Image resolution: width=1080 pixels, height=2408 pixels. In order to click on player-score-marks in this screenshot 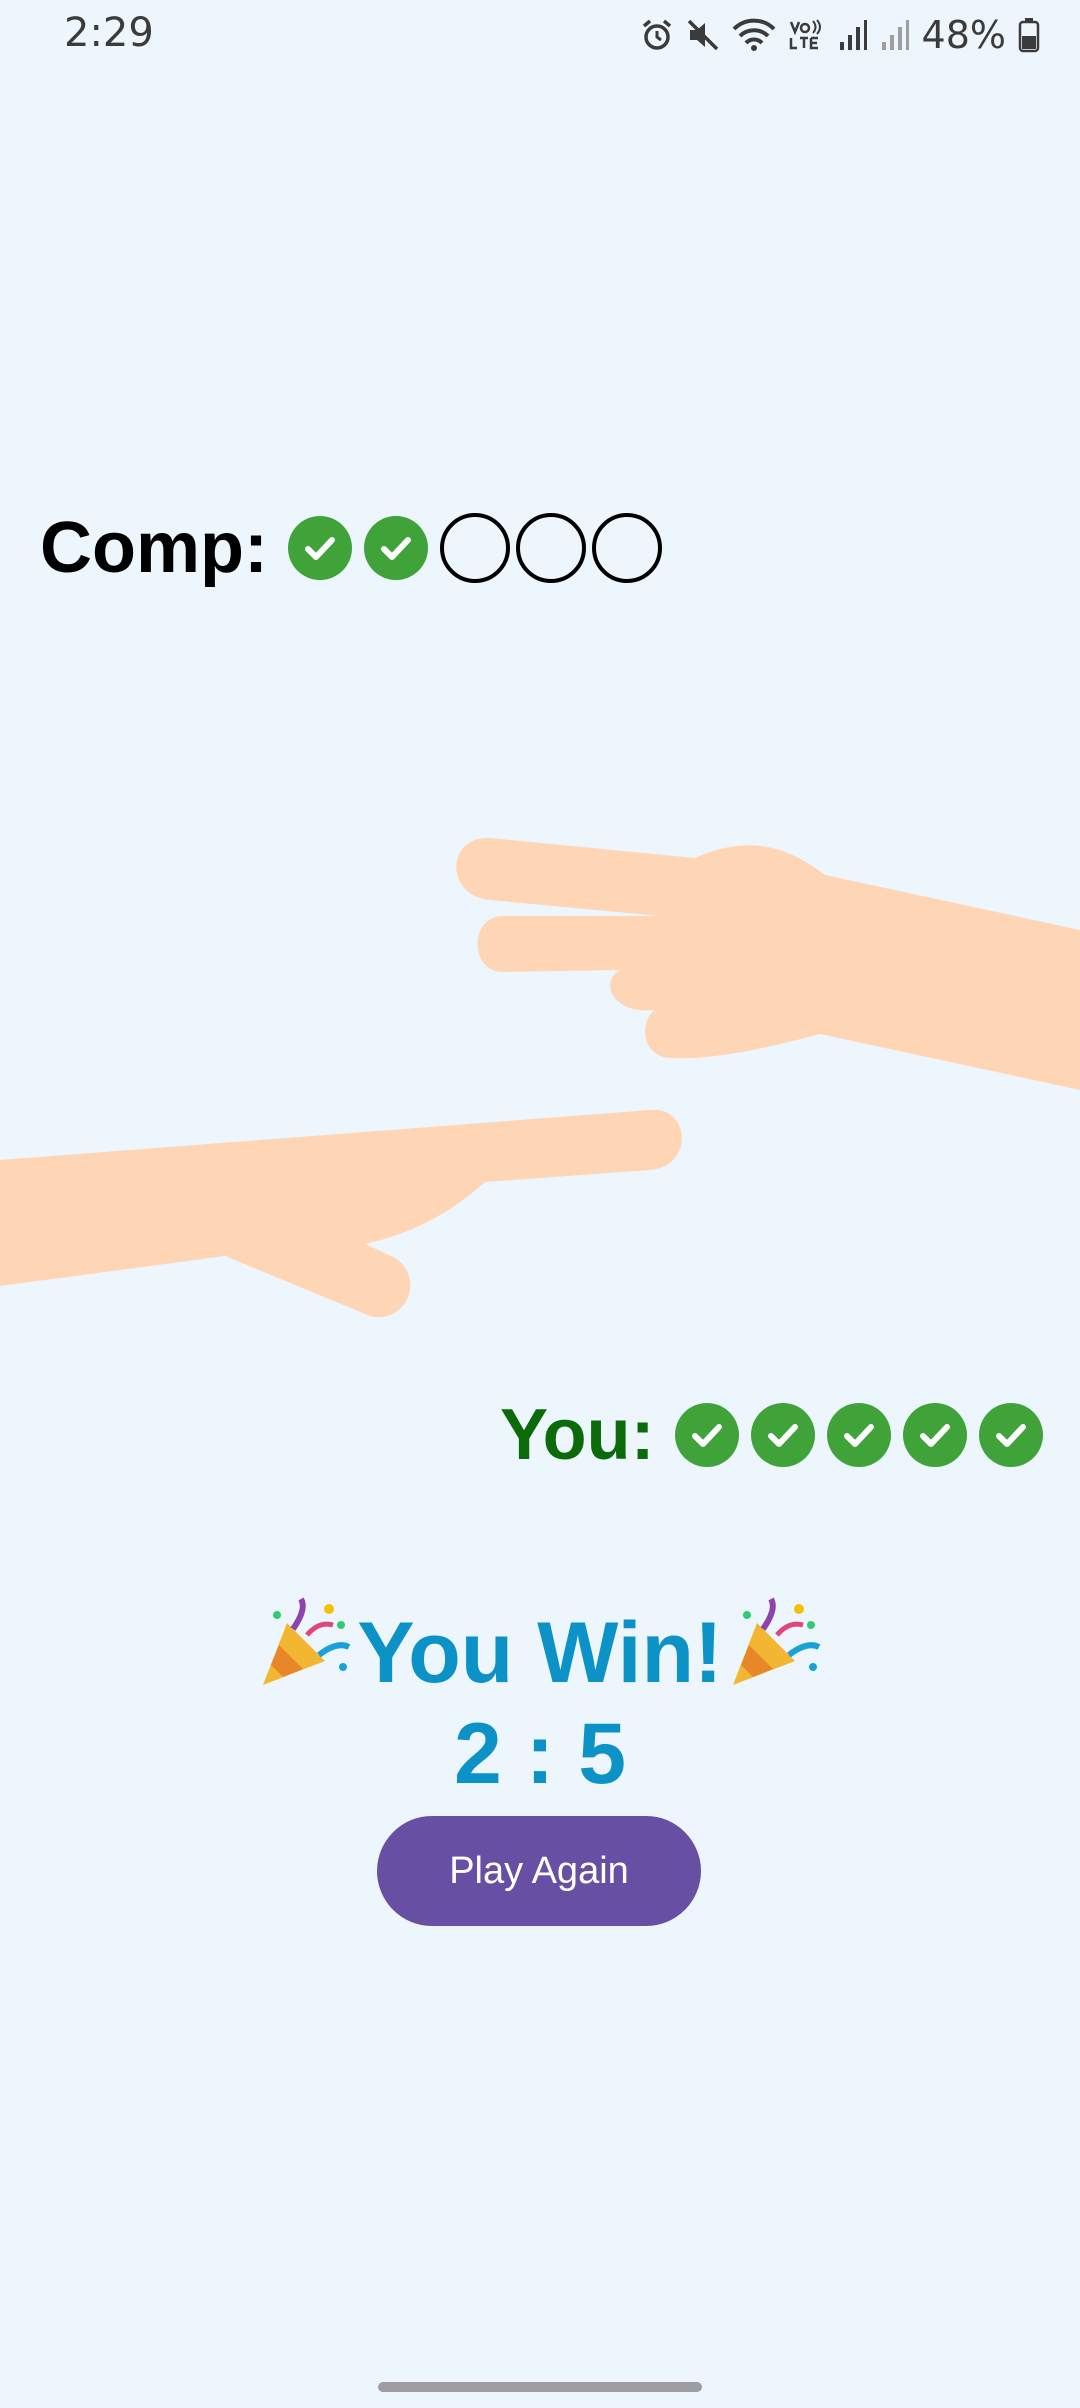, I will do `click(858, 1435)`.